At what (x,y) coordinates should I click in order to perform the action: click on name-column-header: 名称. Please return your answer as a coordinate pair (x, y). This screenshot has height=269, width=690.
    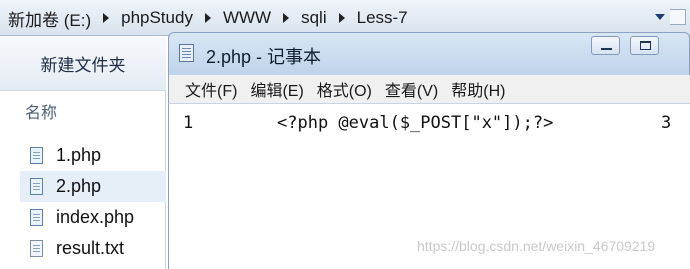
    Looking at the image, I should click on (41, 111).